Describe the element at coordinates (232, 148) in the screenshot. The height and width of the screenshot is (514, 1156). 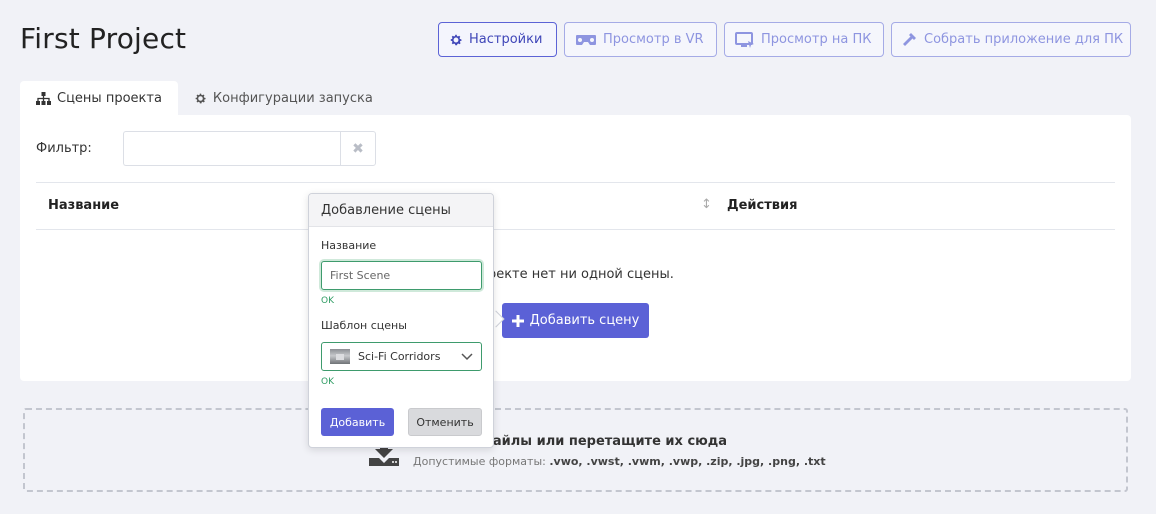
I see `filter-input` at that location.